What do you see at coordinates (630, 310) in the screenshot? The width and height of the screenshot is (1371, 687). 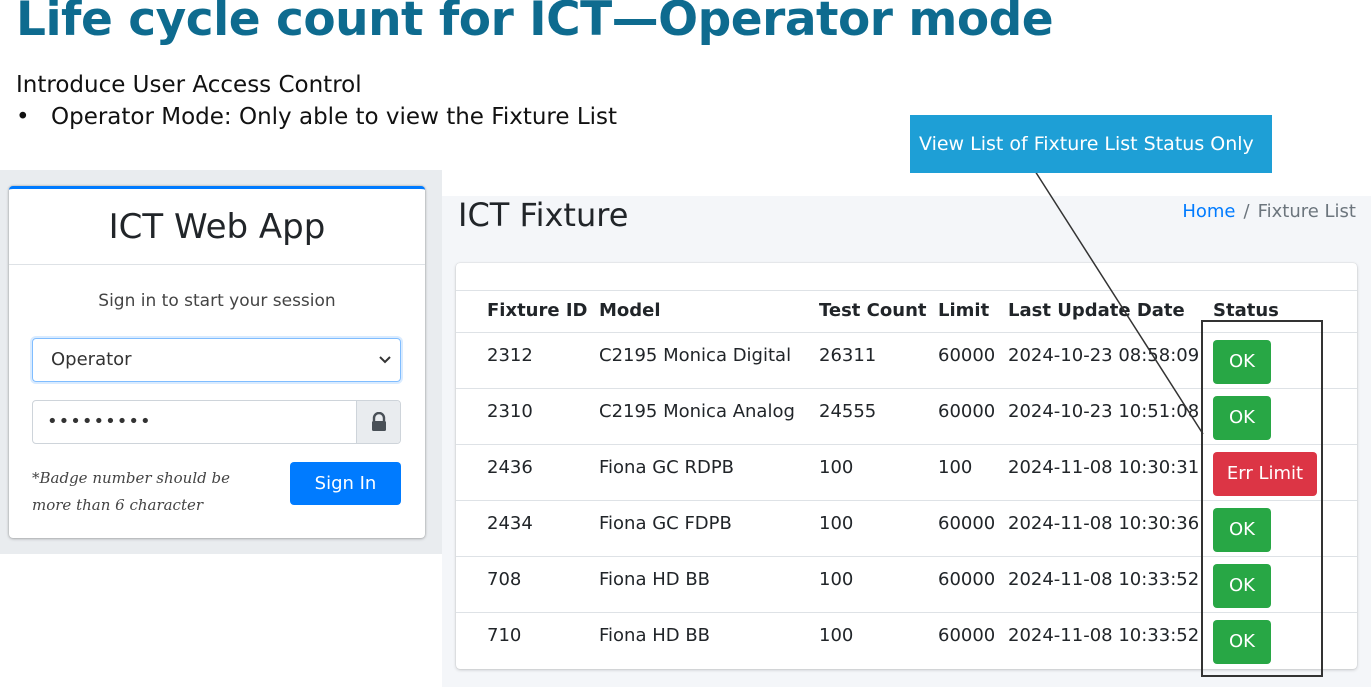 I see `col-header-model: Model` at bounding box center [630, 310].